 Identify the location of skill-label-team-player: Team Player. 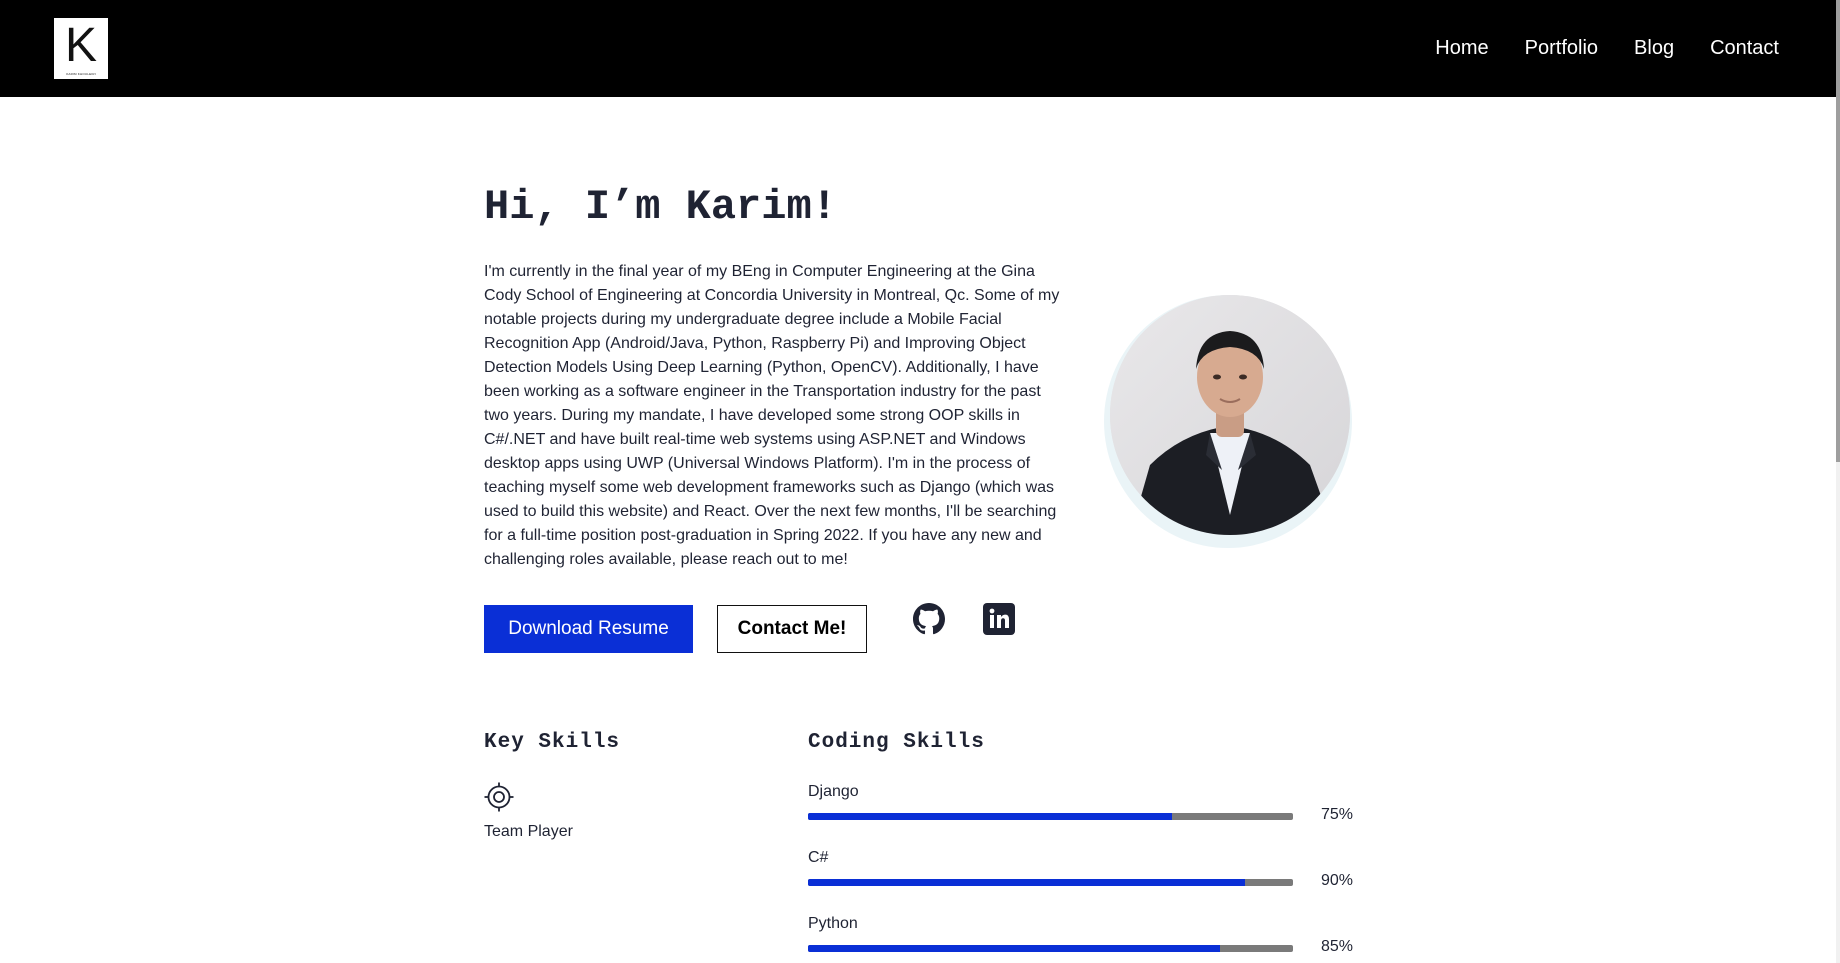
(528, 831).